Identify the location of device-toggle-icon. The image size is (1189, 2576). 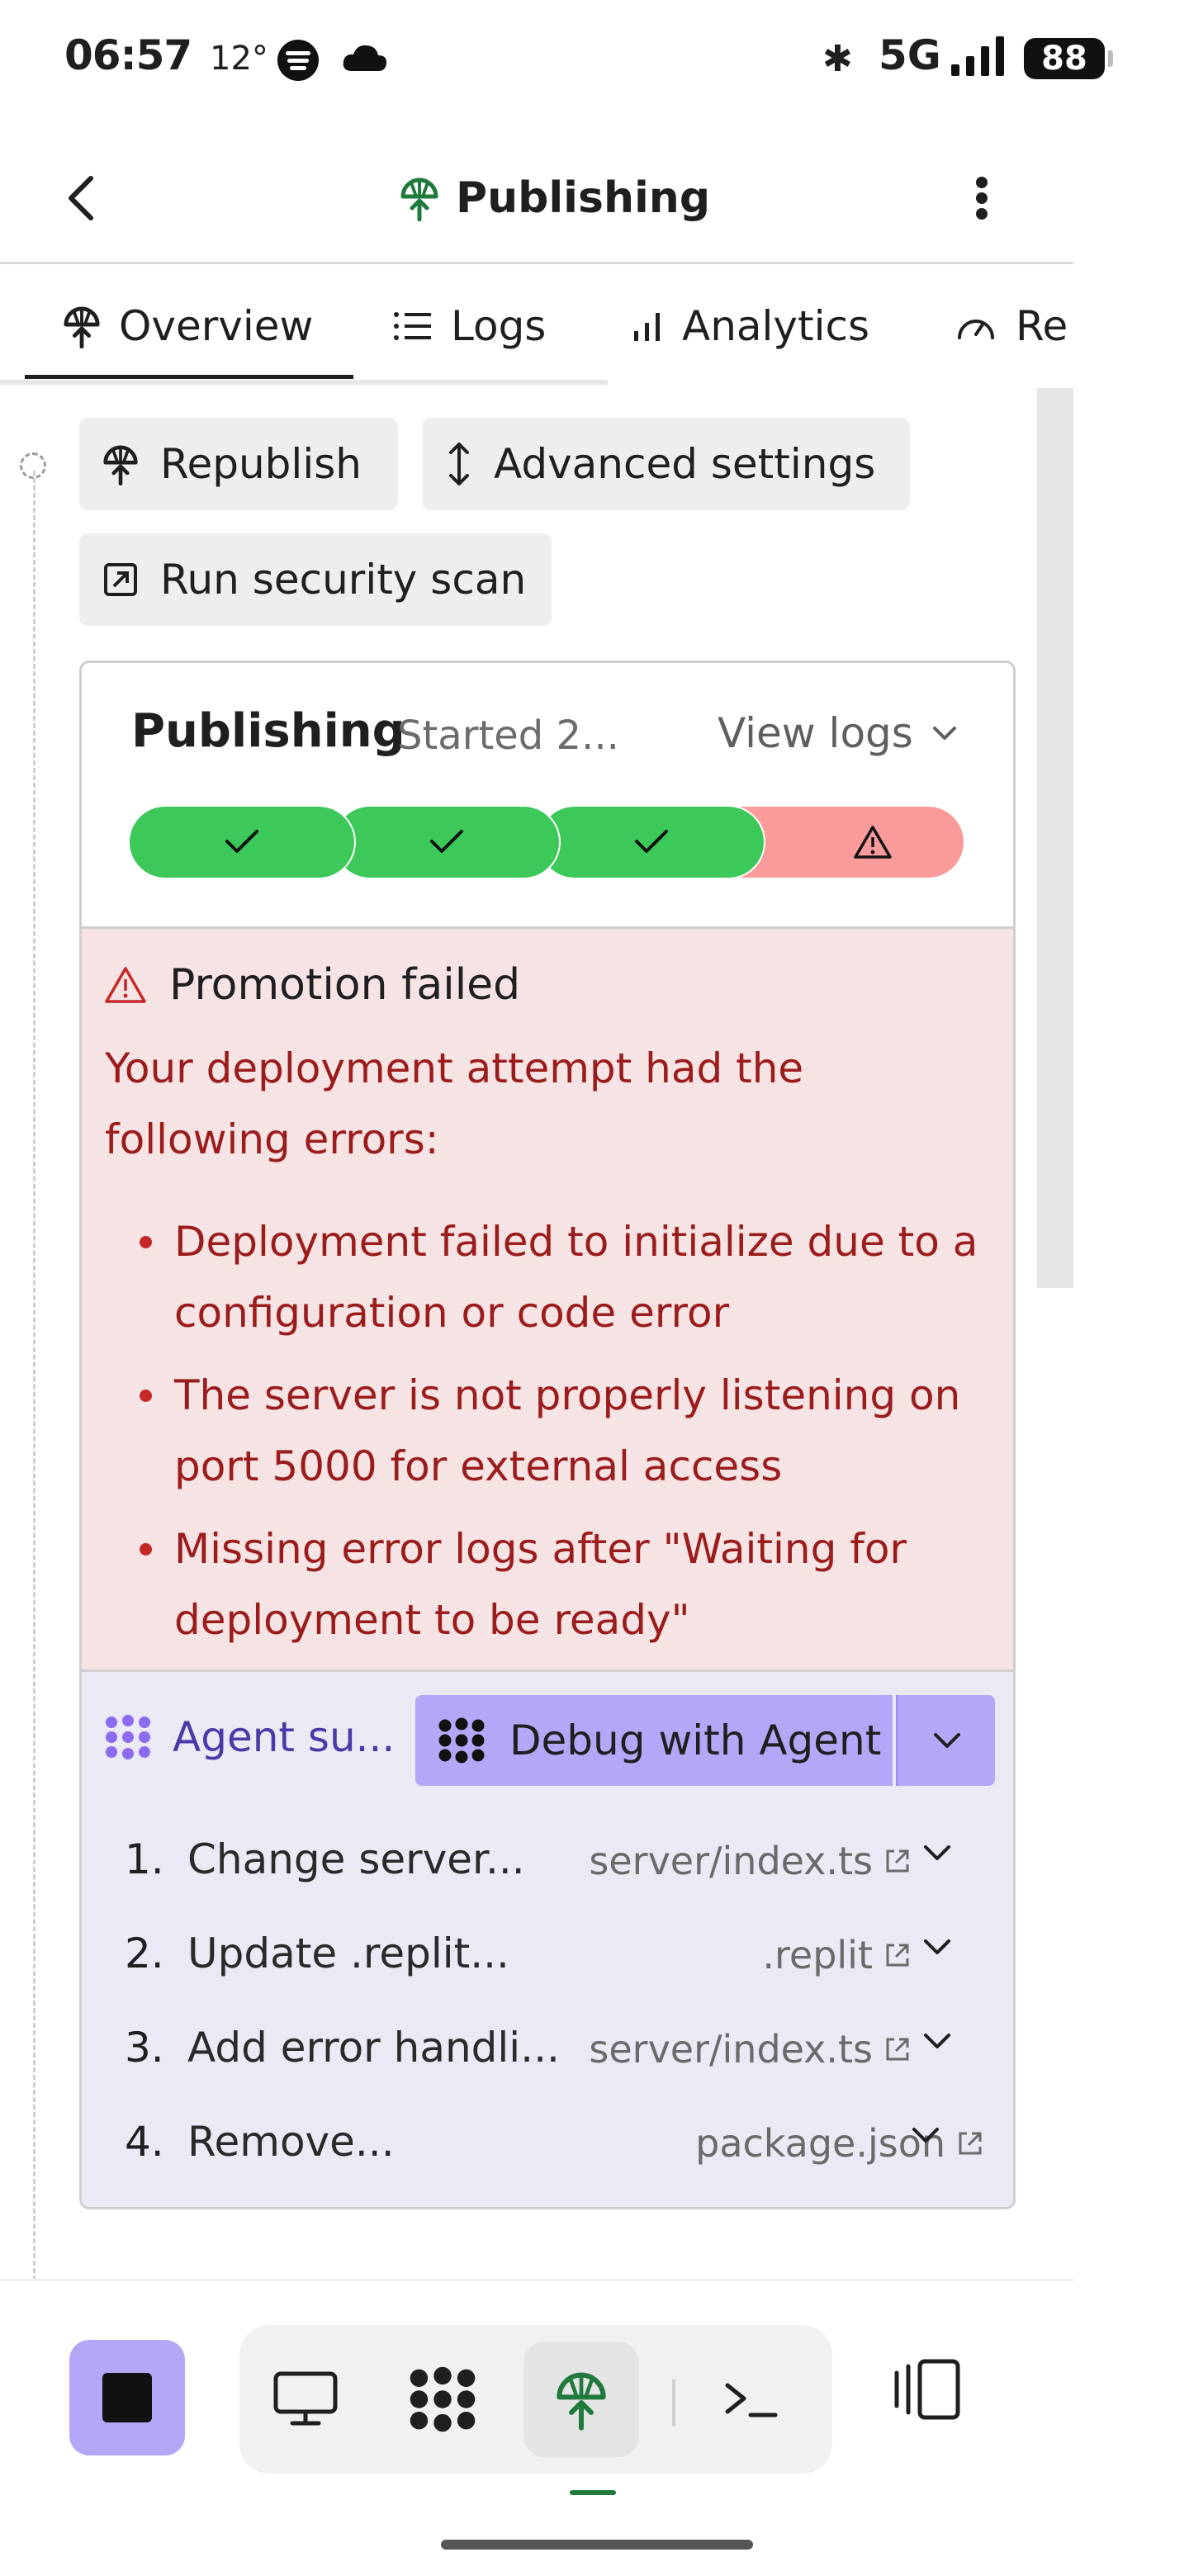
(927, 2389).